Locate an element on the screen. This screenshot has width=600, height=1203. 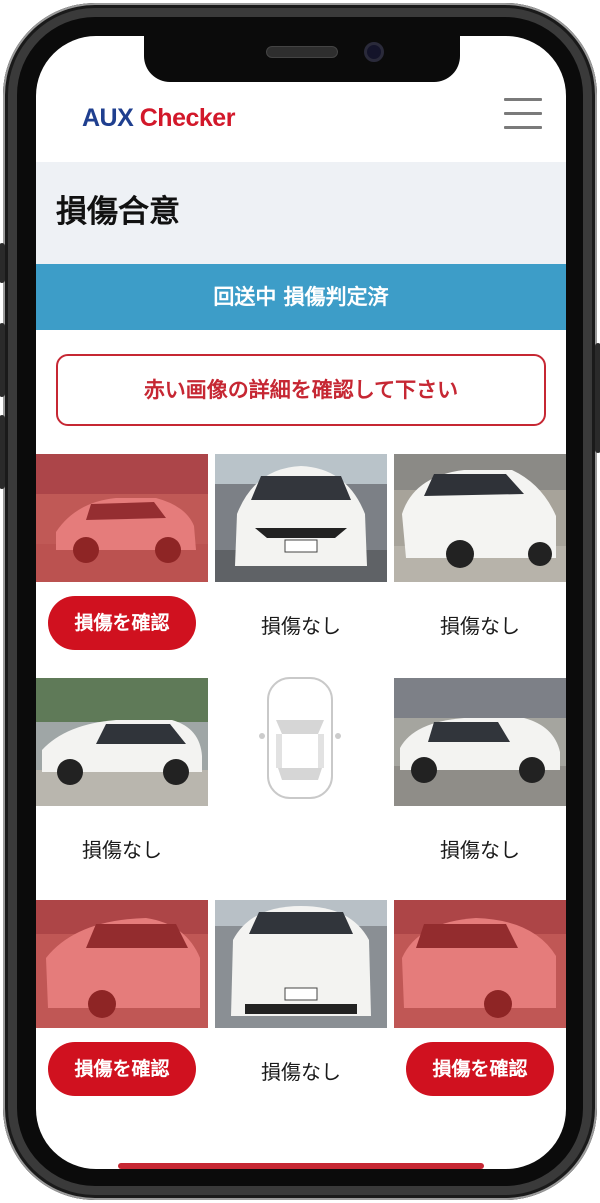
photo-cell-rear-left: 損傷を確認 is located at coordinates (122, 998).